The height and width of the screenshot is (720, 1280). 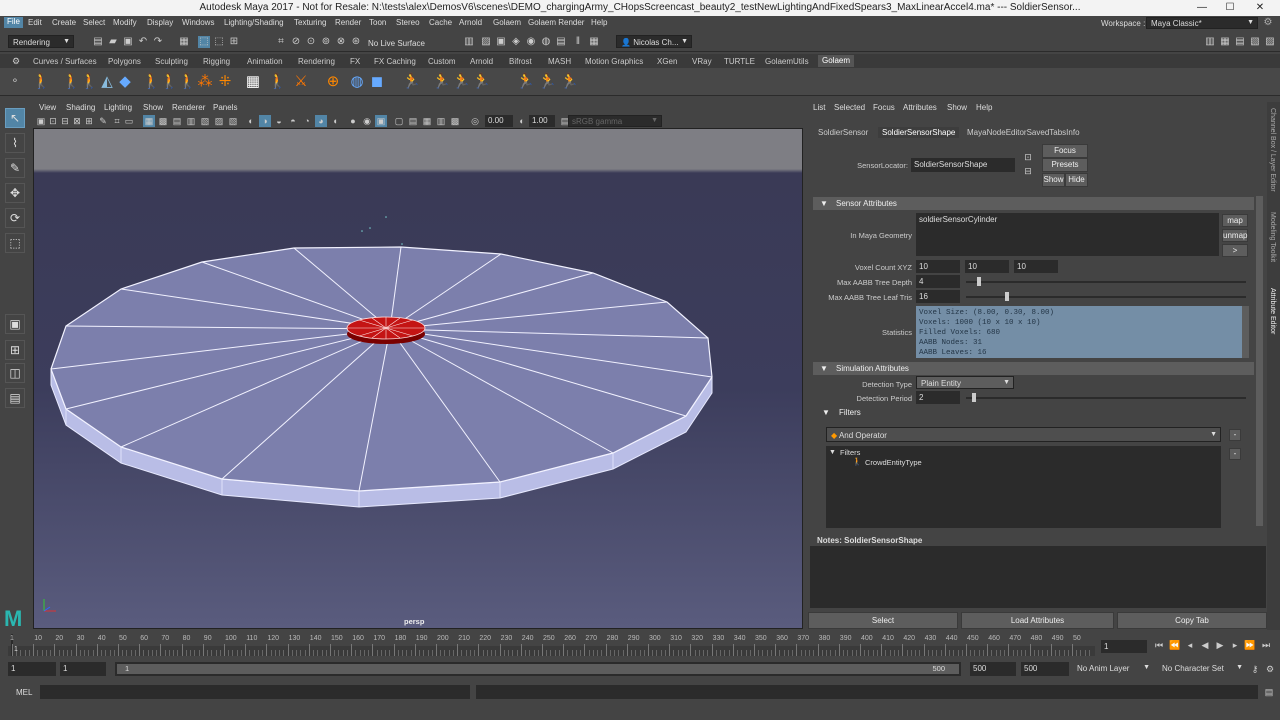 What do you see at coordinates (53, 121) in the screenshot?
I see `camera-attributes-icon: ⊡` at bounding box center [53, 121].